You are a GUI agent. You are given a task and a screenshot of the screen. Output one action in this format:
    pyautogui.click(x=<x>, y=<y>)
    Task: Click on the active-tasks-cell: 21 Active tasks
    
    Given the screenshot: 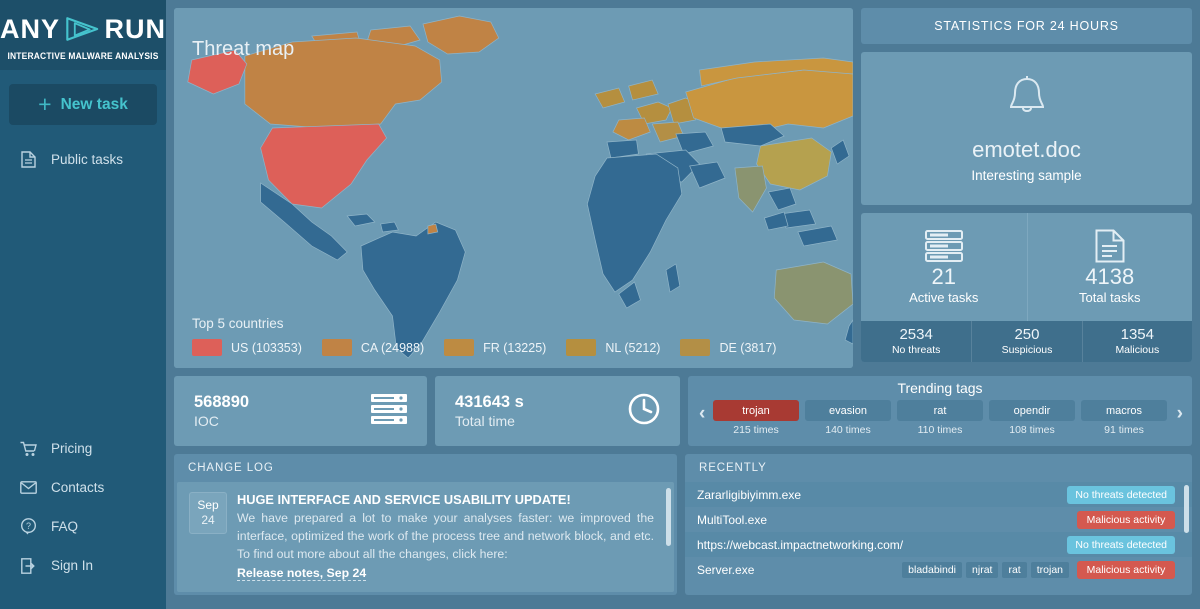 What is the action you would take?
    pyautogui.click(x=944, y=267)
    